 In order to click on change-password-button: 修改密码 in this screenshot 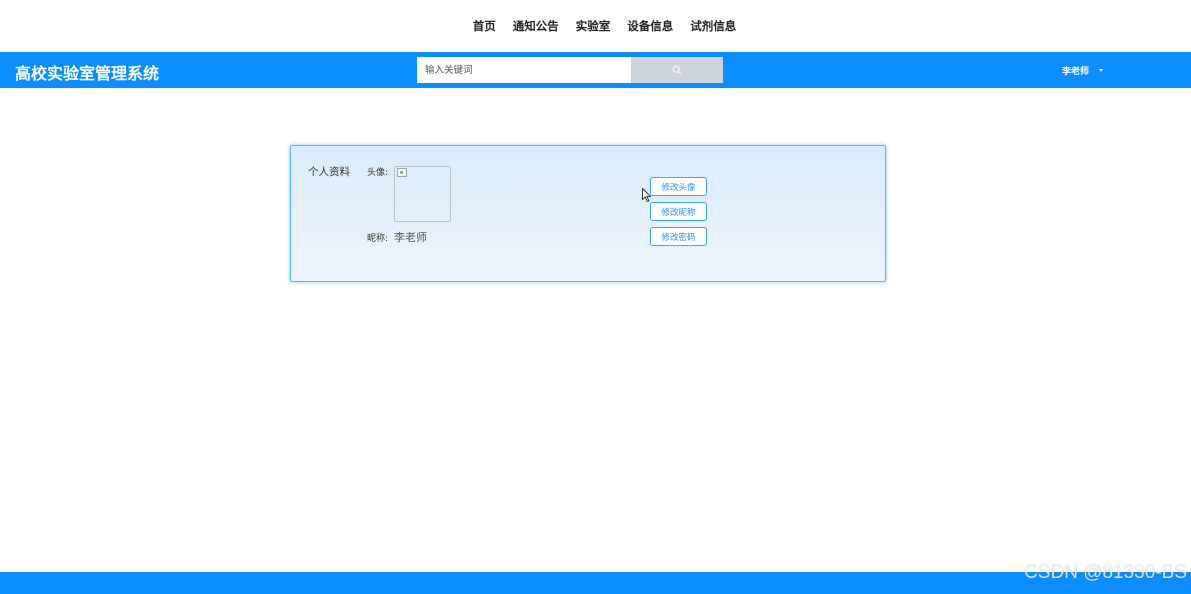, I will do `click(678, 236)`.